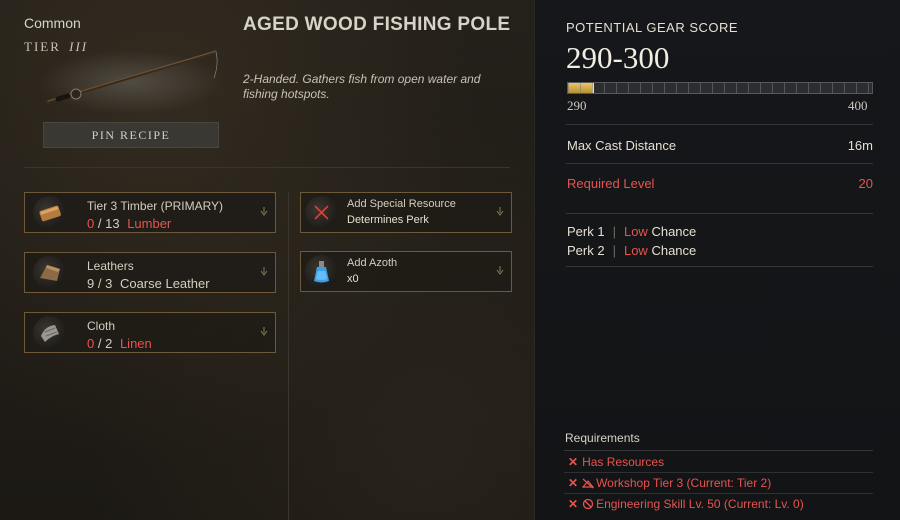 The image size is (900, 520). Describe the element at coordinates (406, 271) in the screenshot. I see `azoth-slot: Add Azoth x0` at that location.